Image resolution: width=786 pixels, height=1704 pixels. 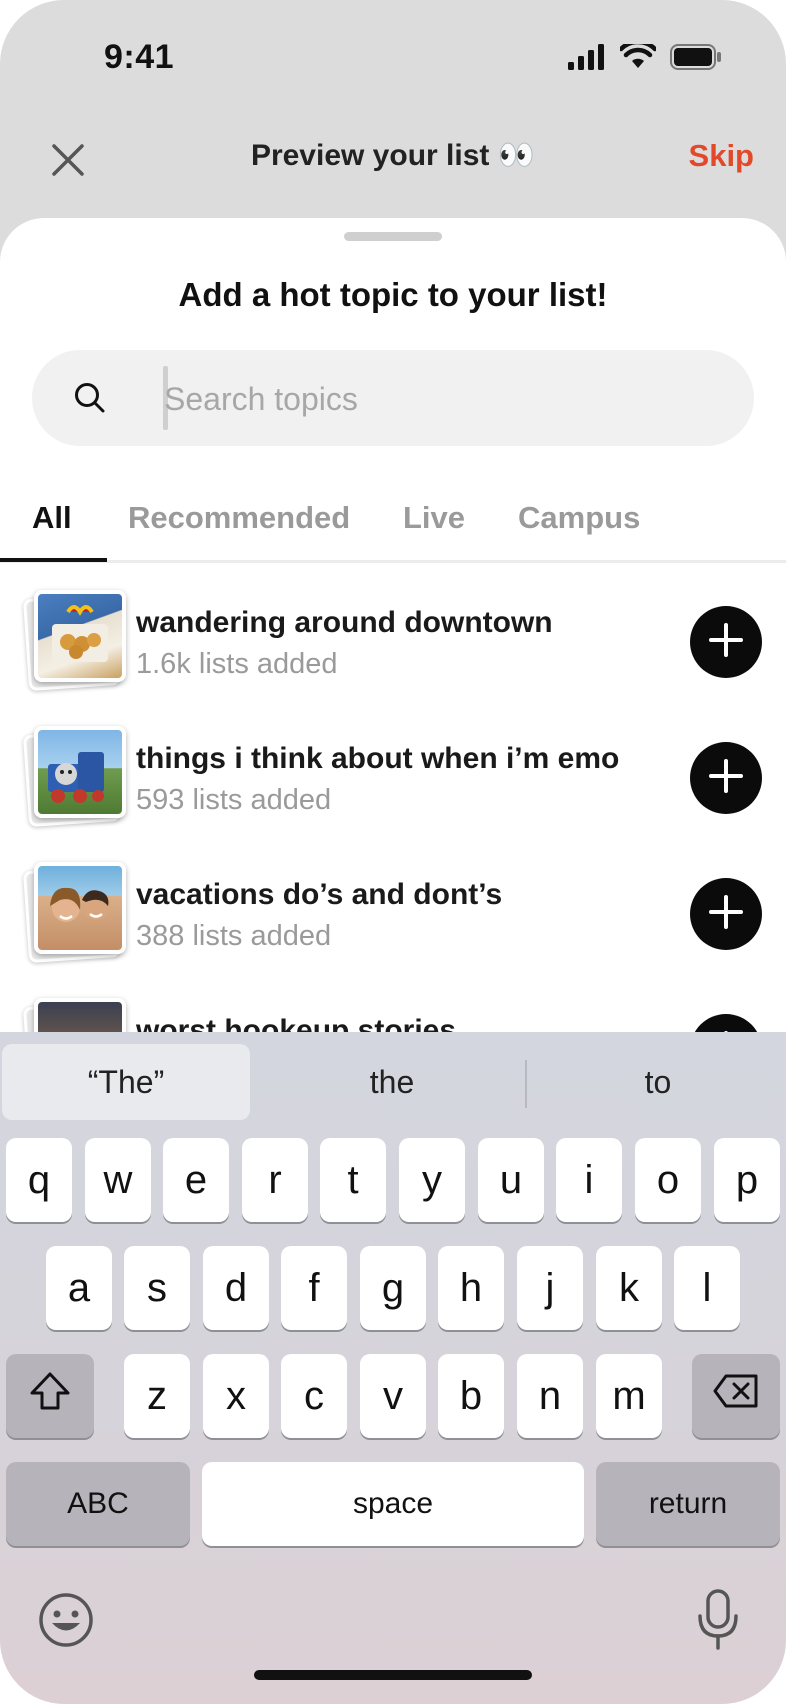 I want to click on key-k: k, so click(x=629, y=1288).